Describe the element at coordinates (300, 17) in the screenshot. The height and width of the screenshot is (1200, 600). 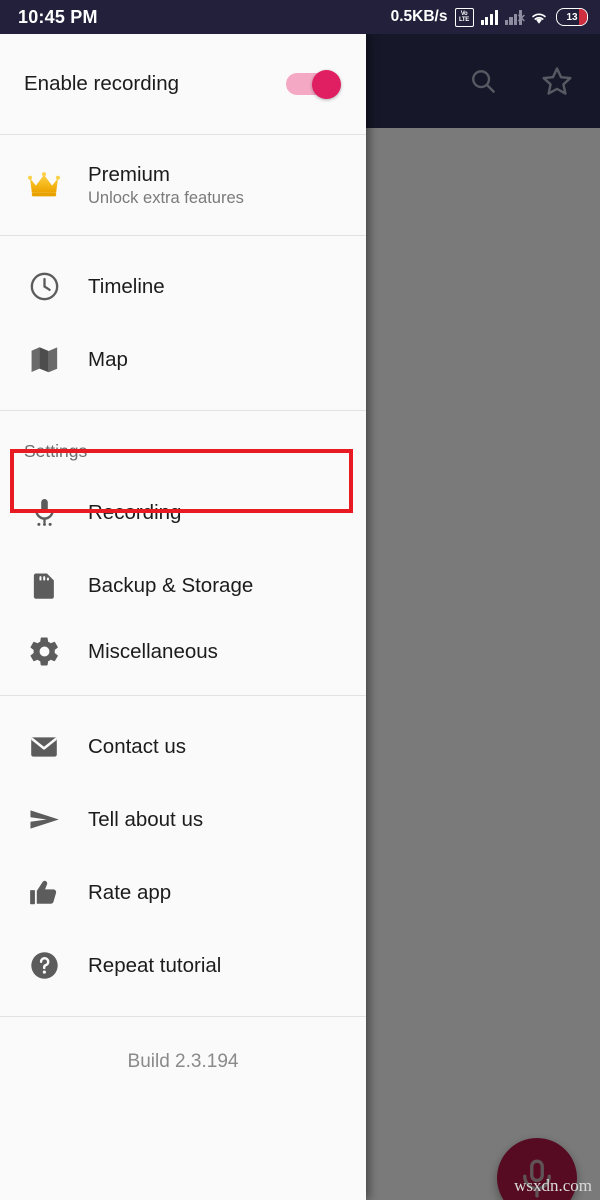
I see `status-bar: 10:45 PM 0.5KB/s Vo LTE ✕ 13` at that location.